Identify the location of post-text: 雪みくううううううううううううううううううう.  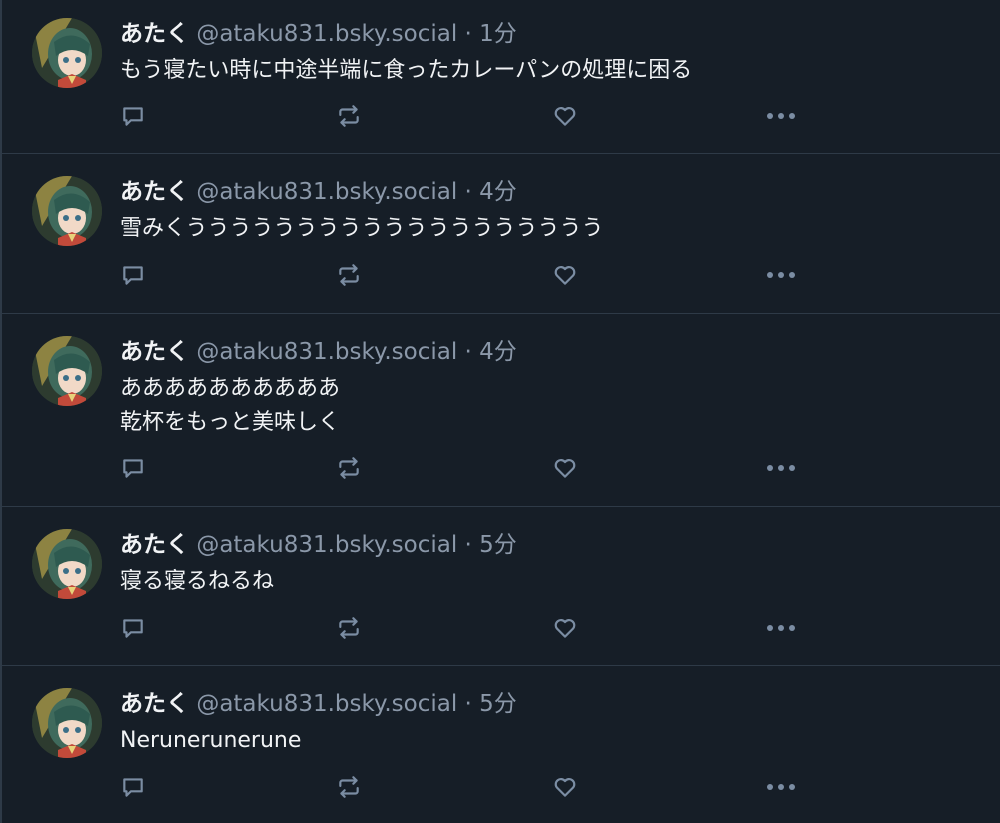
(362, 229).